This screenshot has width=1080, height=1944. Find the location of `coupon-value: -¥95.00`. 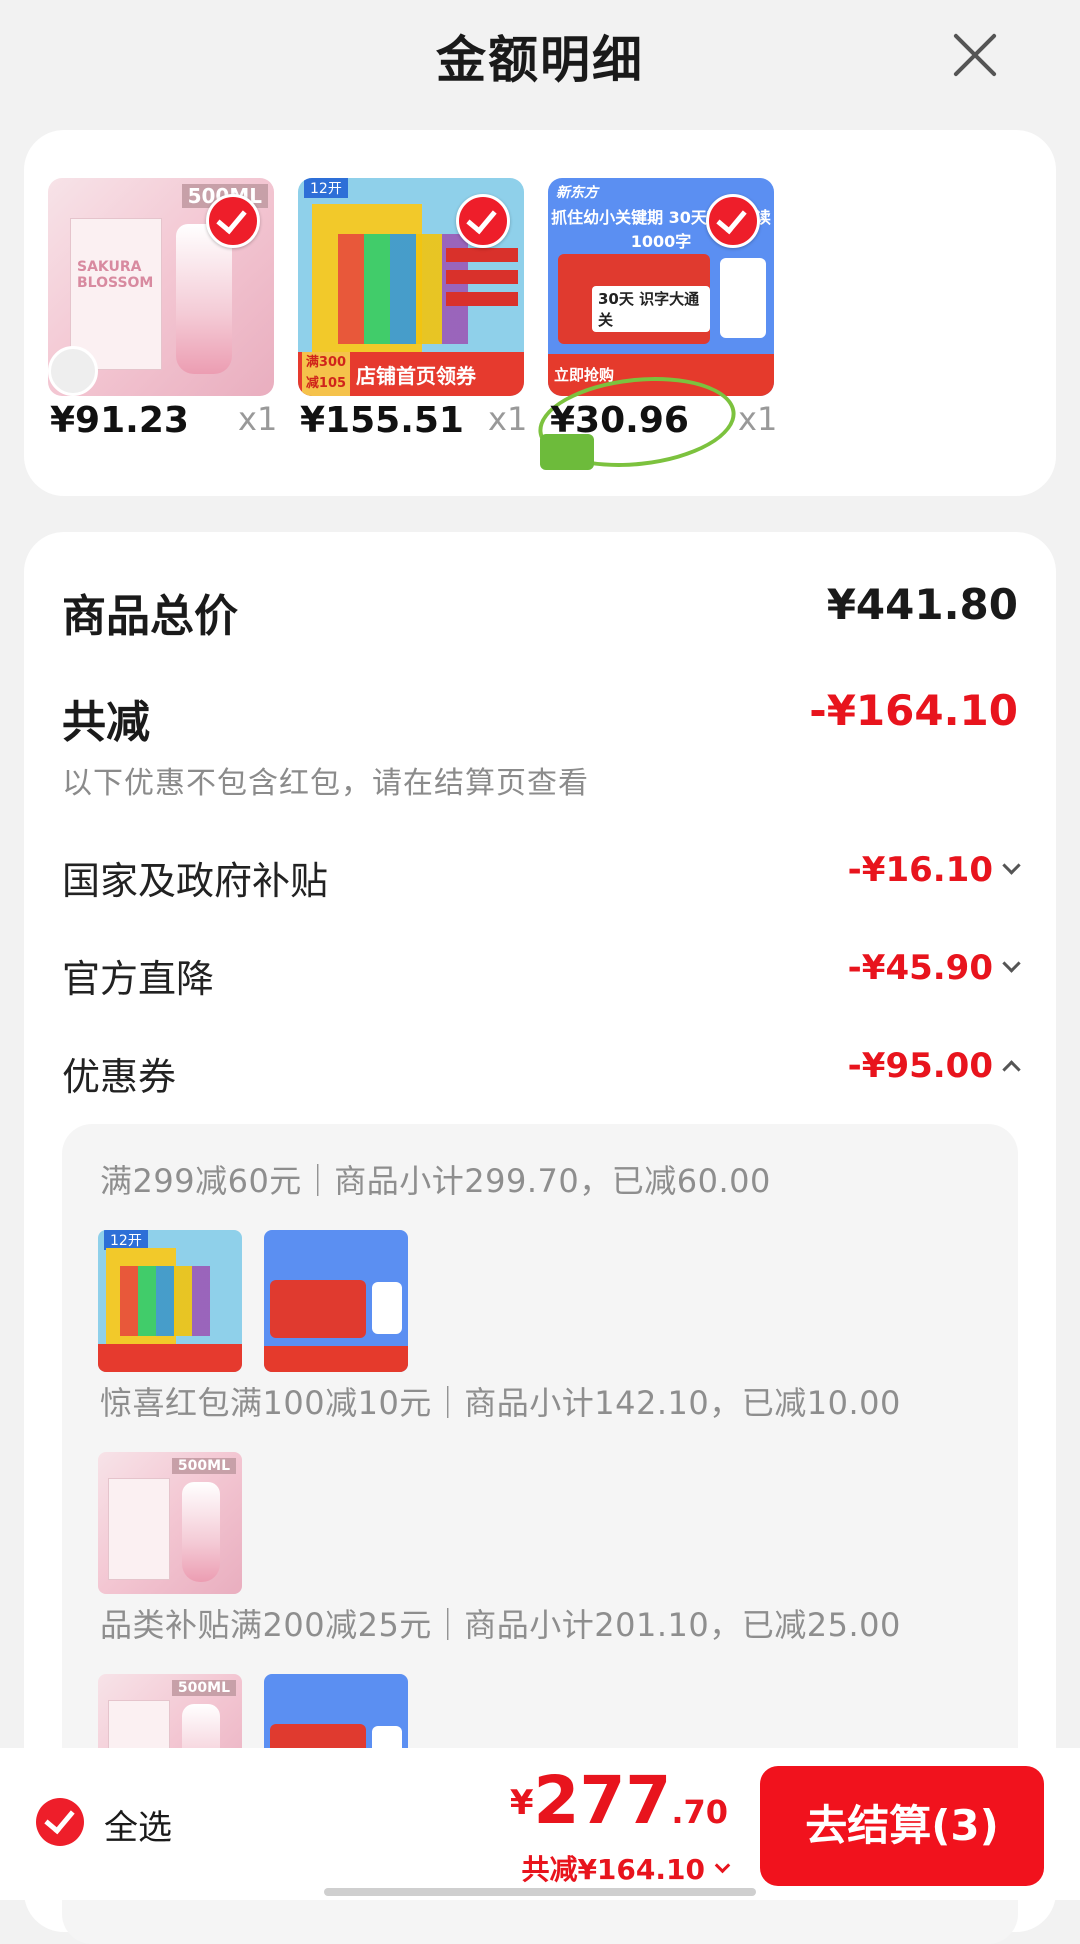

coupon-value: -¥95.00 is located at coordinates (920, 1066).